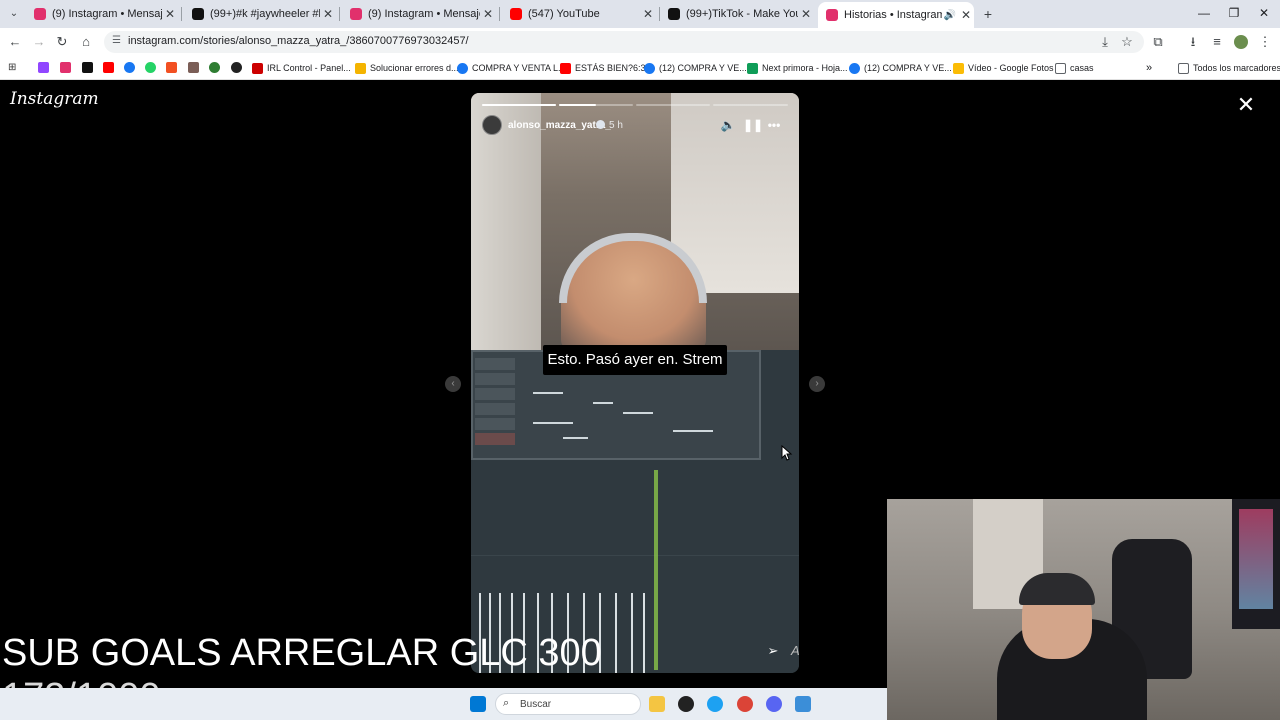 The image size is (1280, 720). Describe the element at coordinates (728, 125) in the screenshot. I see `volume-icon: 🔈` at that location.